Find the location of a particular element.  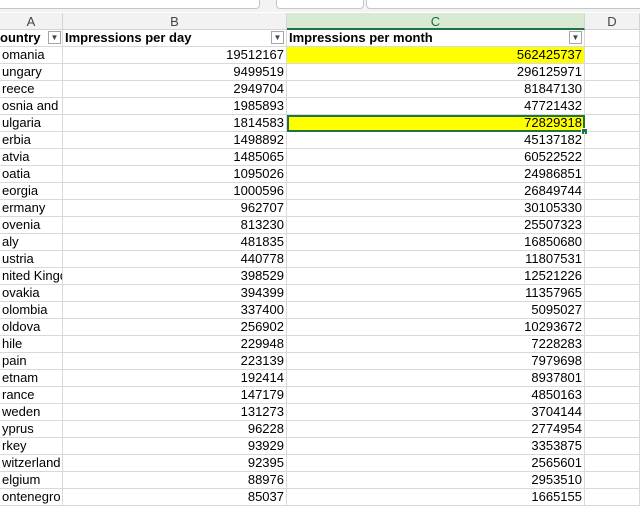

country-cell: pain is located at coordinates (31, 361).